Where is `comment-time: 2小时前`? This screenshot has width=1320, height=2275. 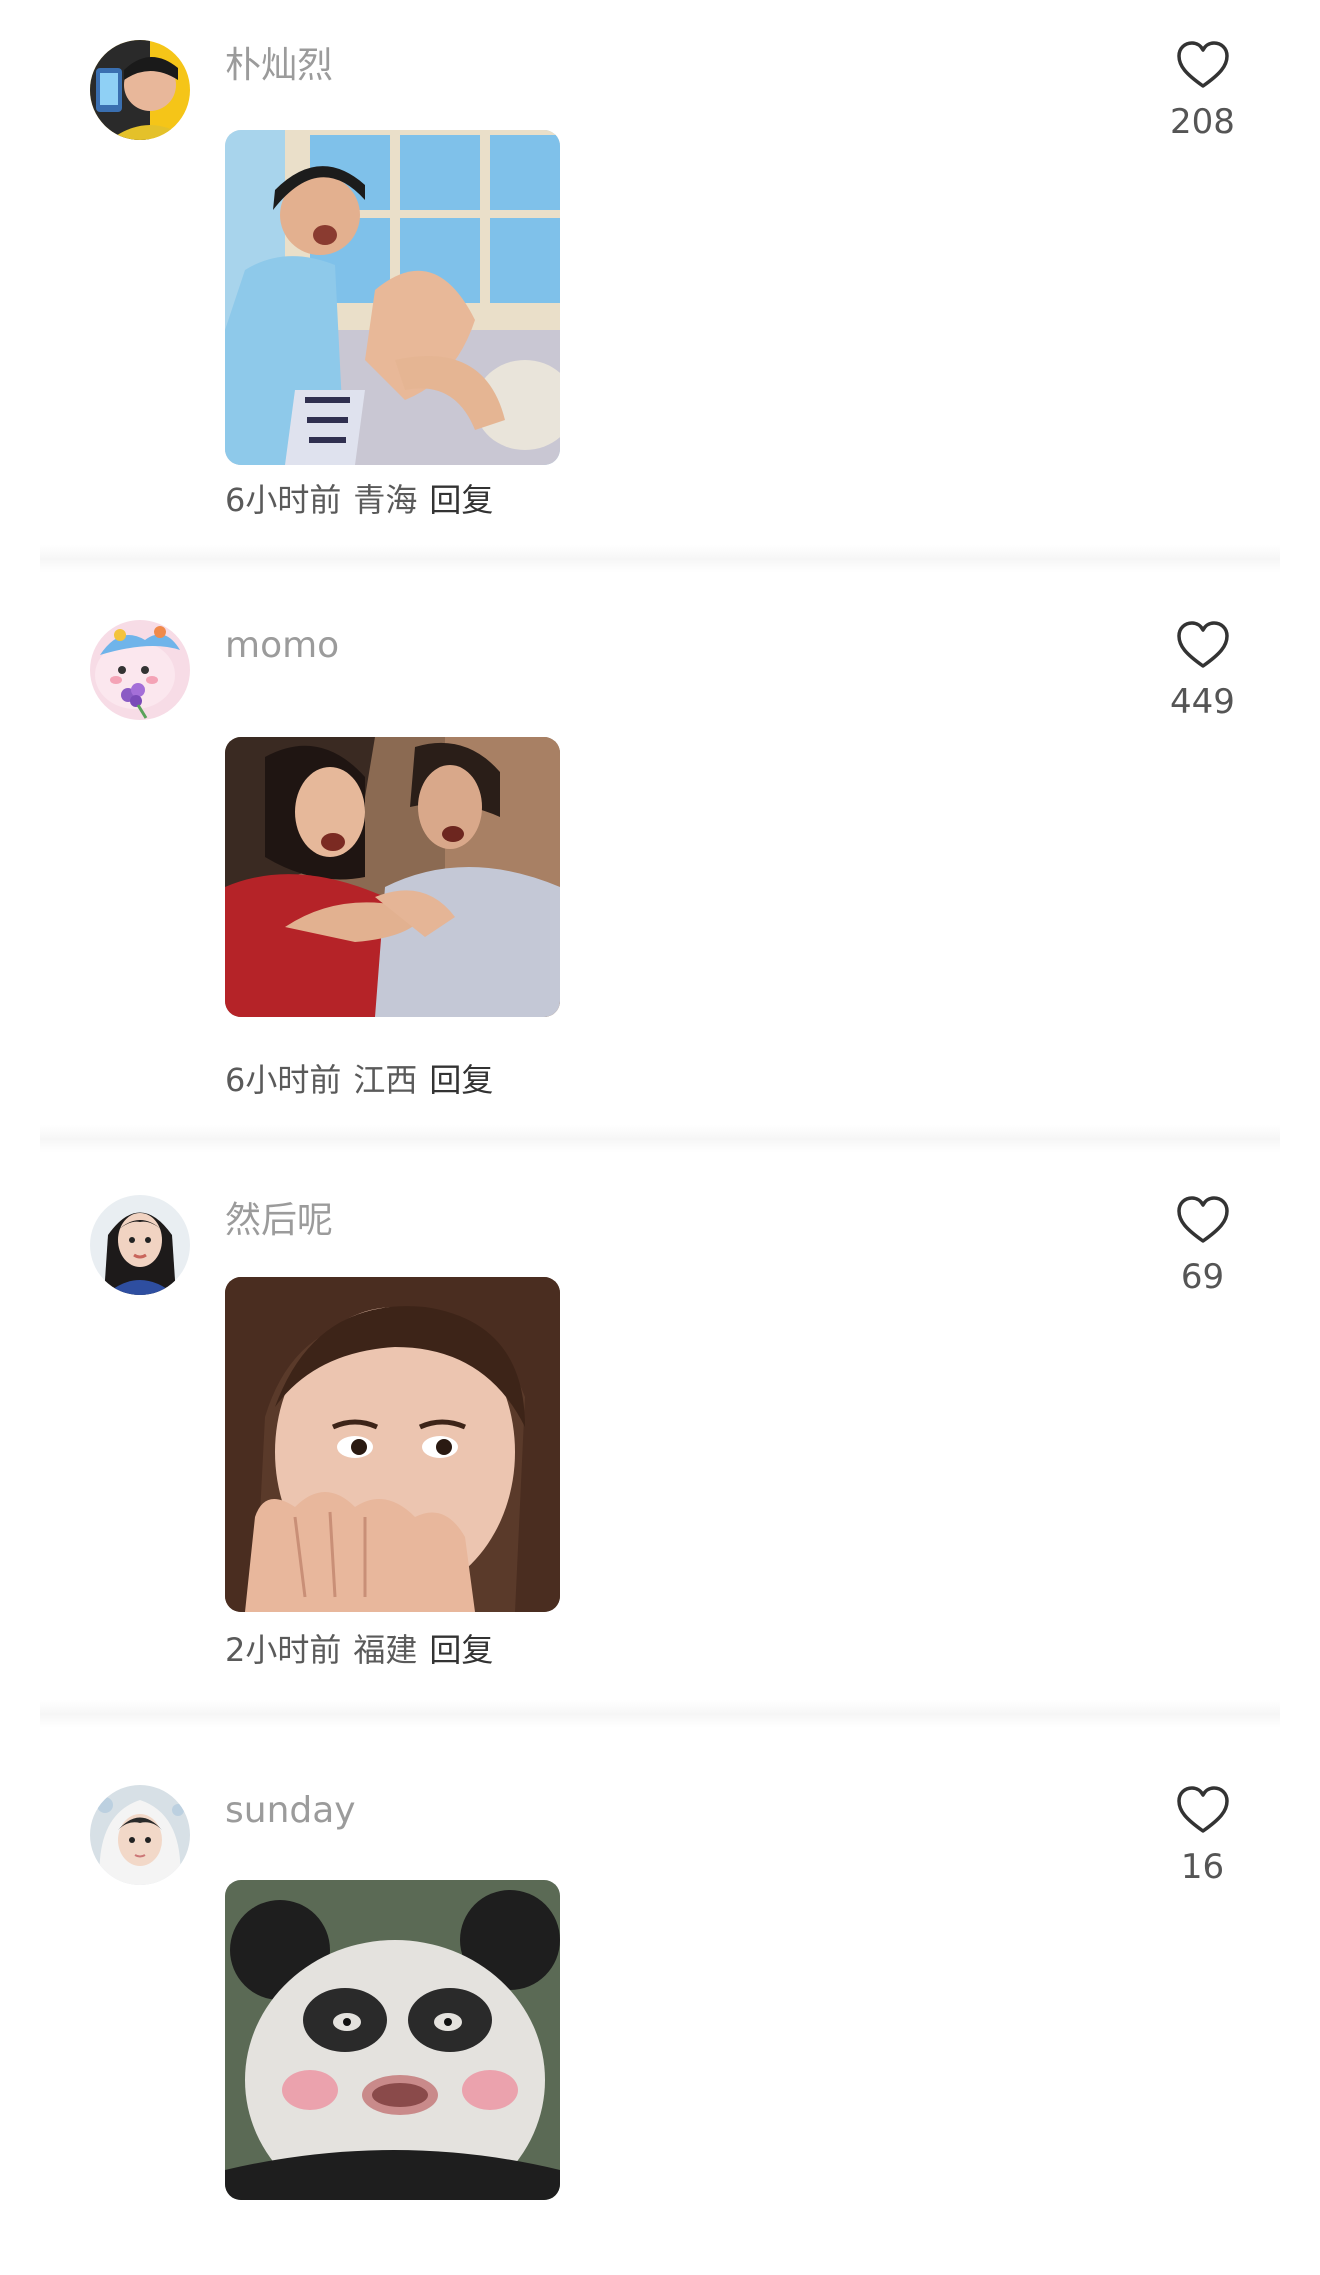 comment-time: 2小时前 is located at coordinates (283, 1650).